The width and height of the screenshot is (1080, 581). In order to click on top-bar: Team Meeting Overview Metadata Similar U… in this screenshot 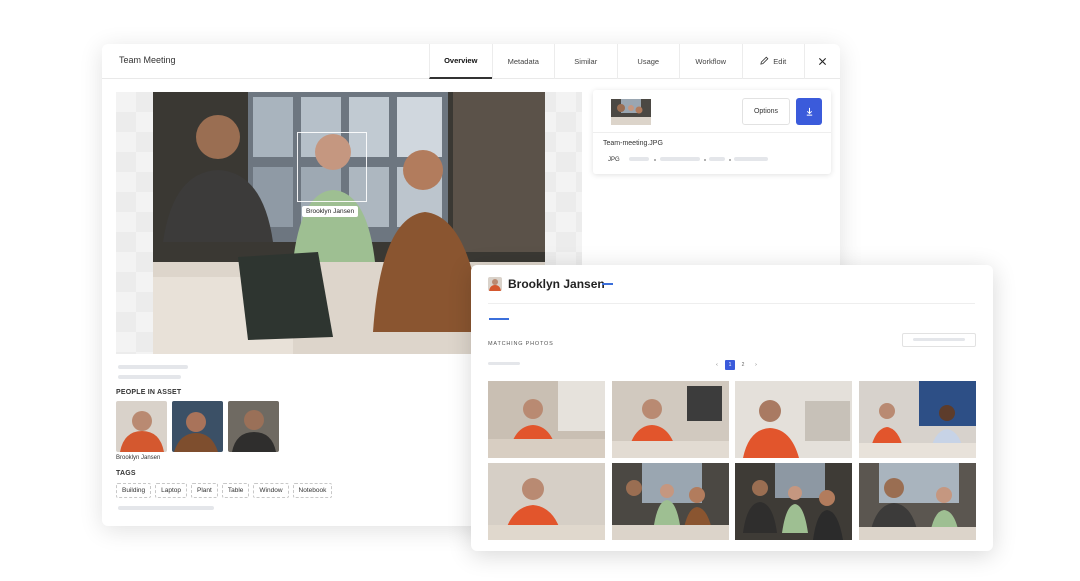, I will do `click(471, 61)`.